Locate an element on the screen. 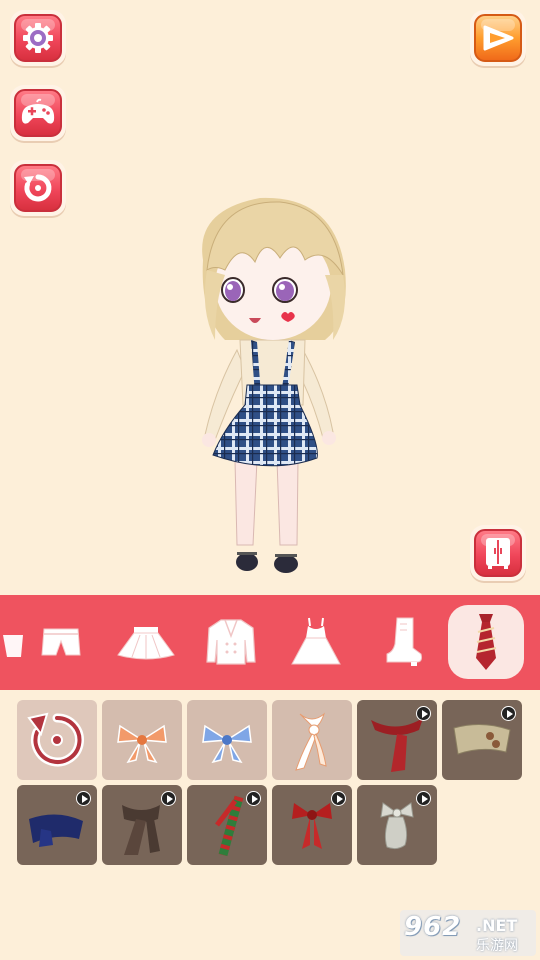 This screenshot has height=960, width=540. jacket-icon is located at coordinates (231, 642).